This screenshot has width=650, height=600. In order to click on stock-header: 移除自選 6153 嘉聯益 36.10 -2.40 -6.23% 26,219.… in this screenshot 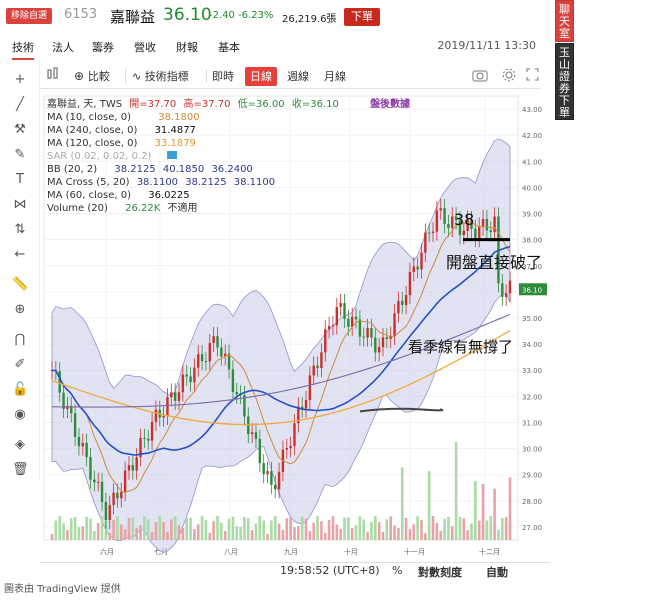, I will do `click(274, 17)`.